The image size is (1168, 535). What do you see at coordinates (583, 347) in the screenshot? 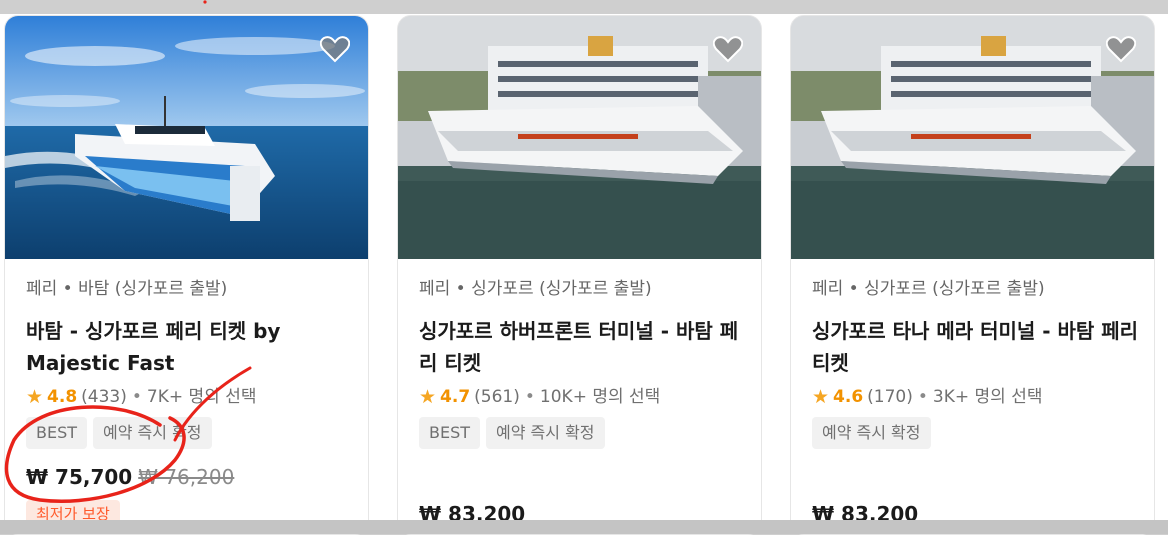
I see `product-title: 싱가포르 하버프론트 터미널 - 바탐 페리 티켓` at bounding box center [583, 347].